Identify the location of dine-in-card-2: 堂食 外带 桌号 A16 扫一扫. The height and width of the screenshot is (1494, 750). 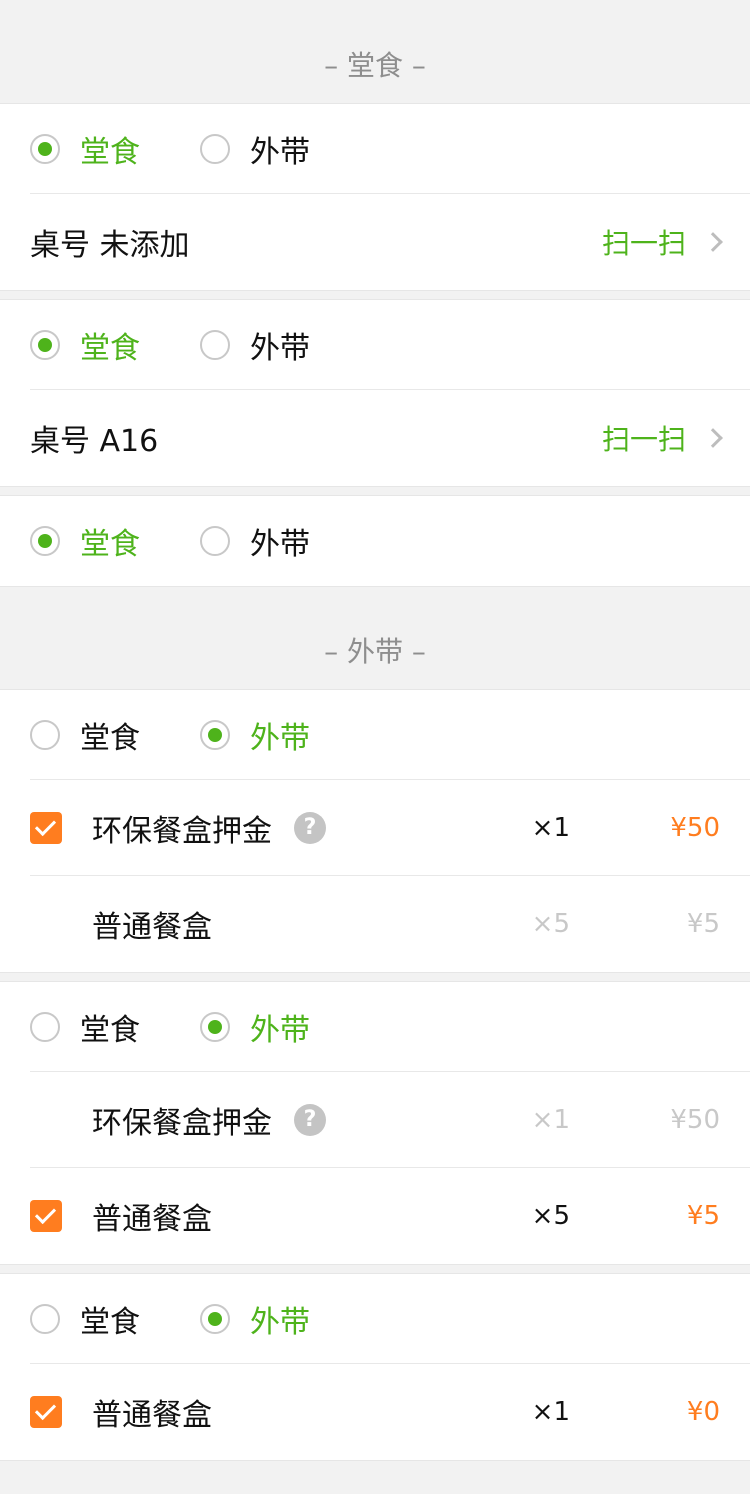
(375, 393).